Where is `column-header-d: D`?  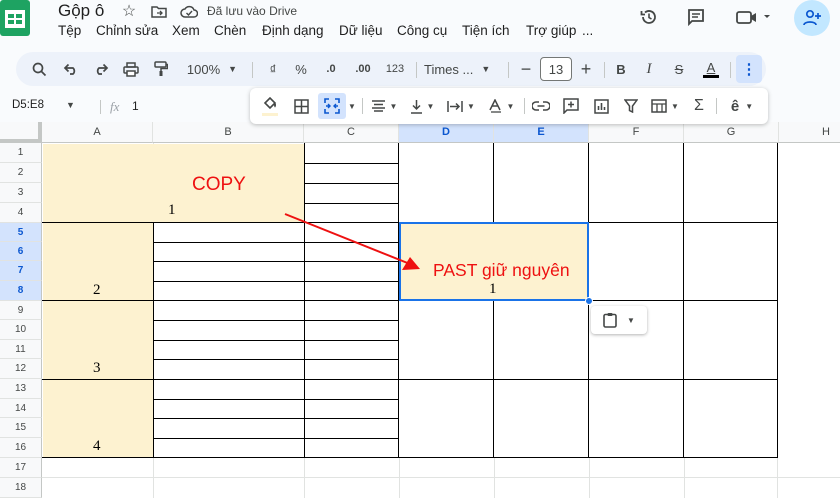
column-header-d: D is located at coordinates (446, 132).